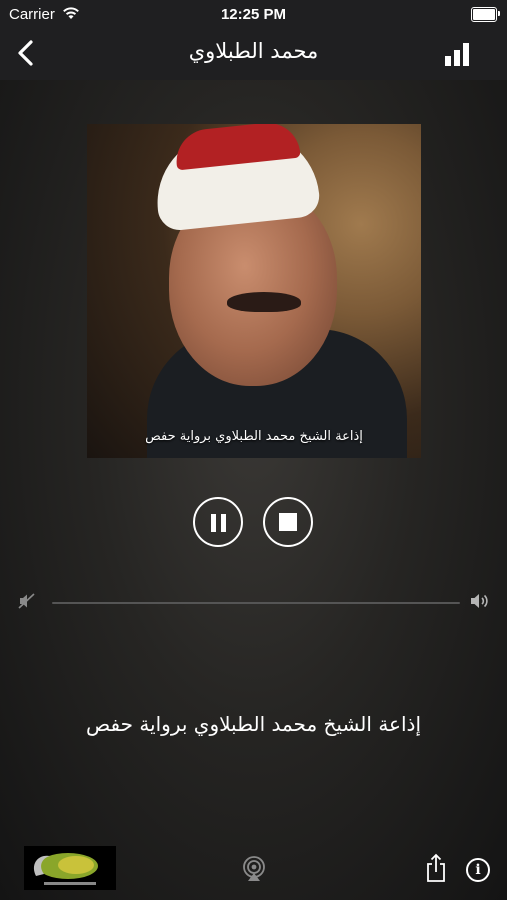  Describe the element at coordinates (218, 522) in the screenshot. I see `pause-button` at that location.